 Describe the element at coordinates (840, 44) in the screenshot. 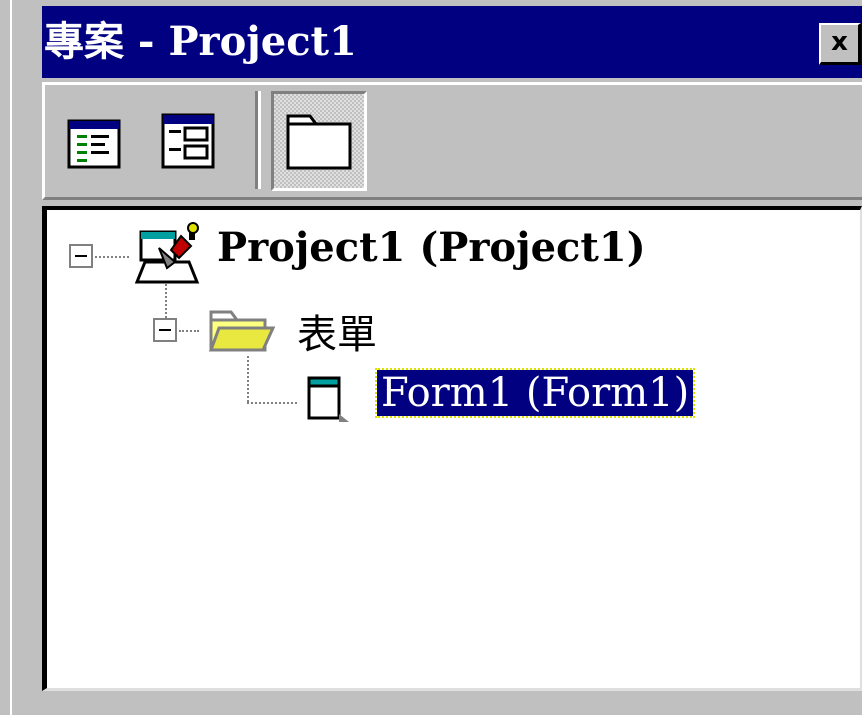

I see `close-button: x` at that location.